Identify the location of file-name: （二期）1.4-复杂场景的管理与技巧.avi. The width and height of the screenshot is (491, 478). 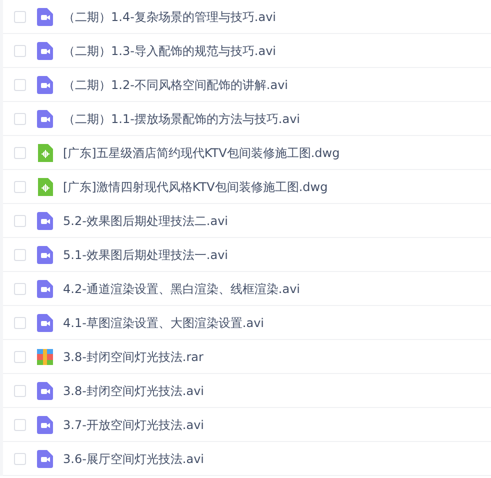
(169, 17).